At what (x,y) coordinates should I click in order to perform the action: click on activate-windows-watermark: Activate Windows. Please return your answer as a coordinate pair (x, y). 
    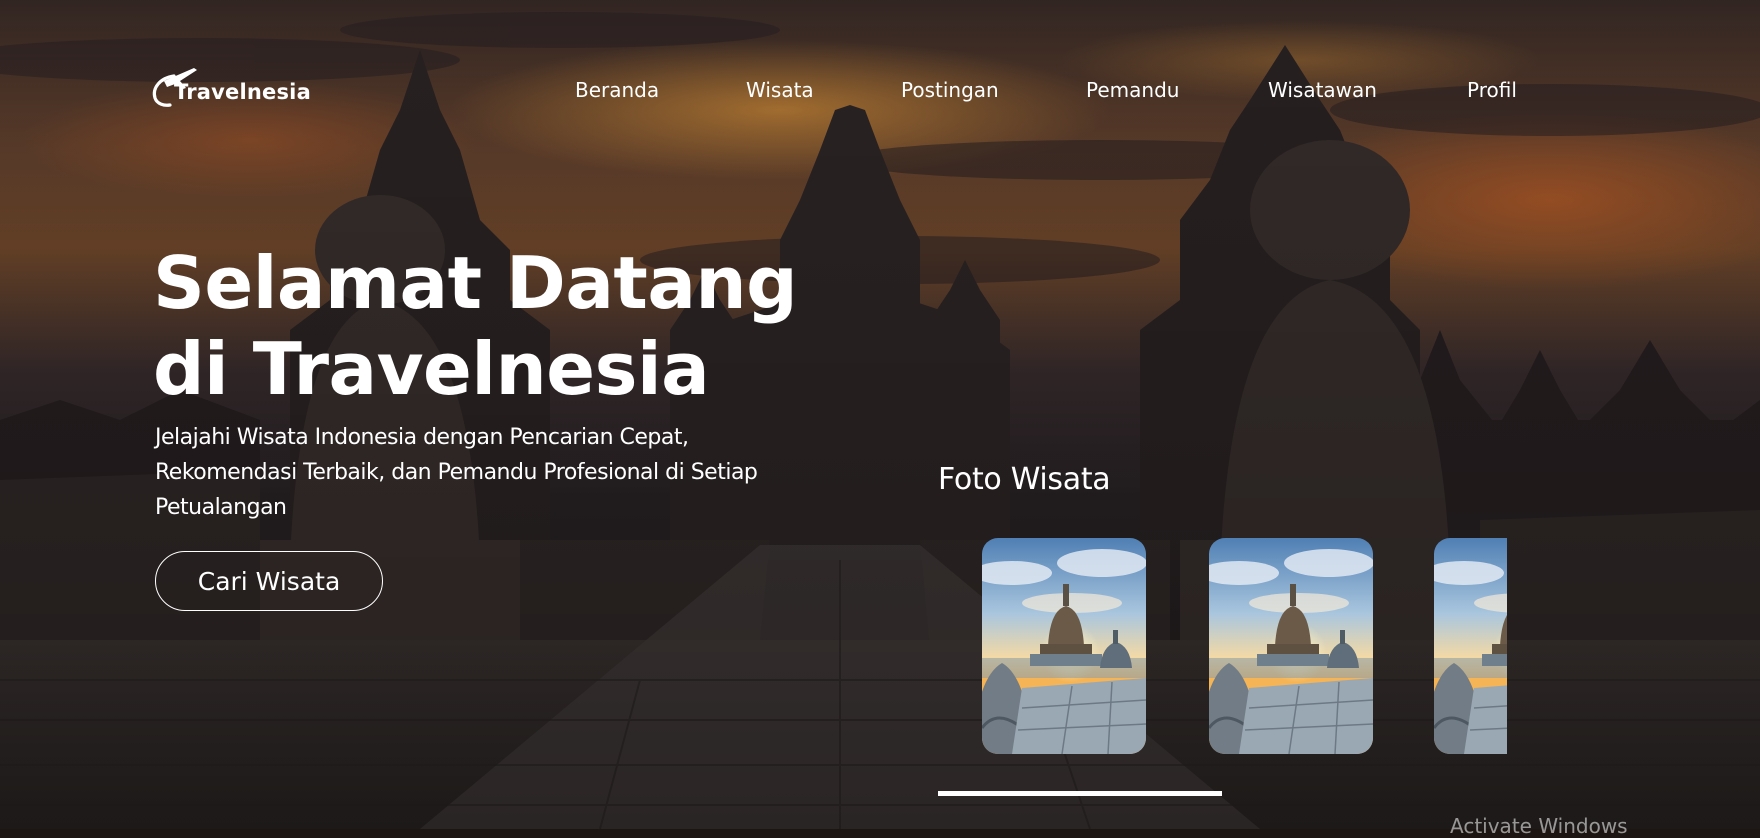
    Looking at the image, I should click on (1539, 826).